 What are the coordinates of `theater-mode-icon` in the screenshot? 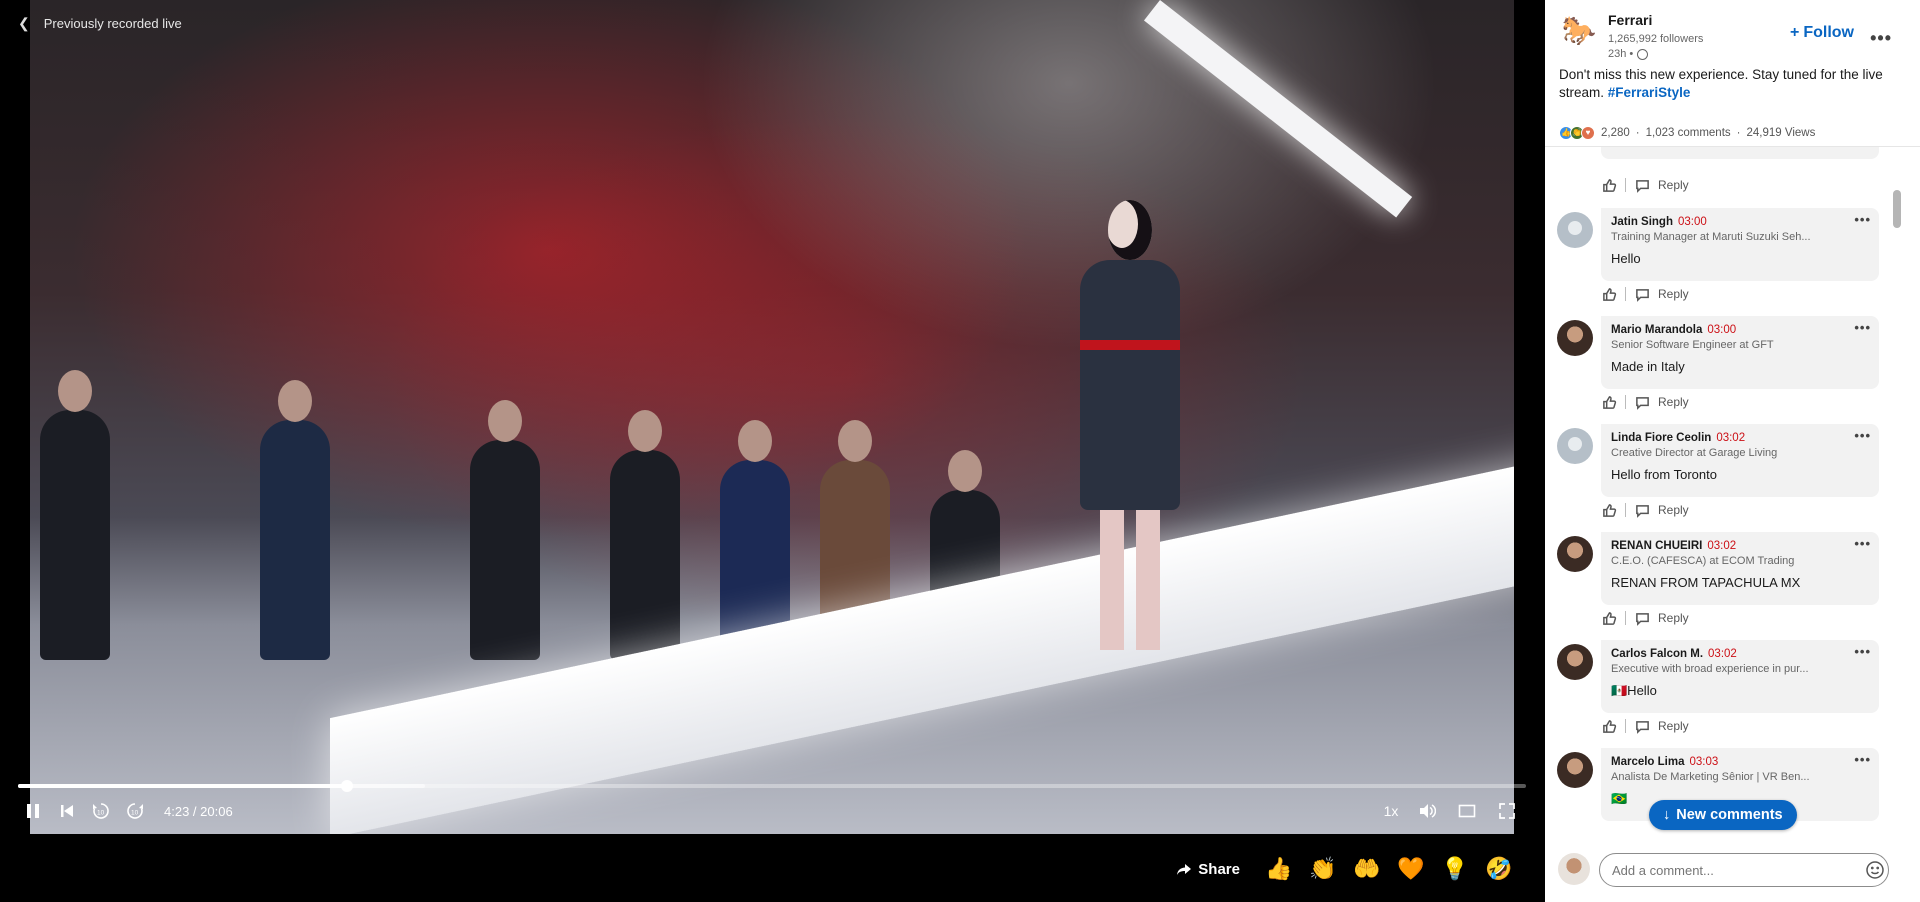 It's located at (1467, 811).